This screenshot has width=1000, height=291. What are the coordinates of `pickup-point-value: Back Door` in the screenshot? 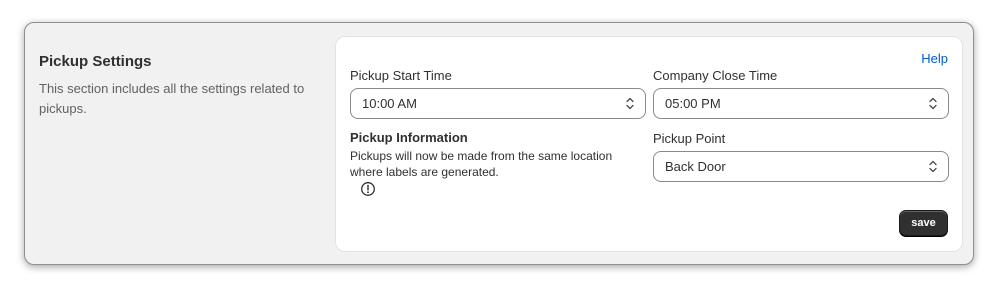 It's located at (695, 166).